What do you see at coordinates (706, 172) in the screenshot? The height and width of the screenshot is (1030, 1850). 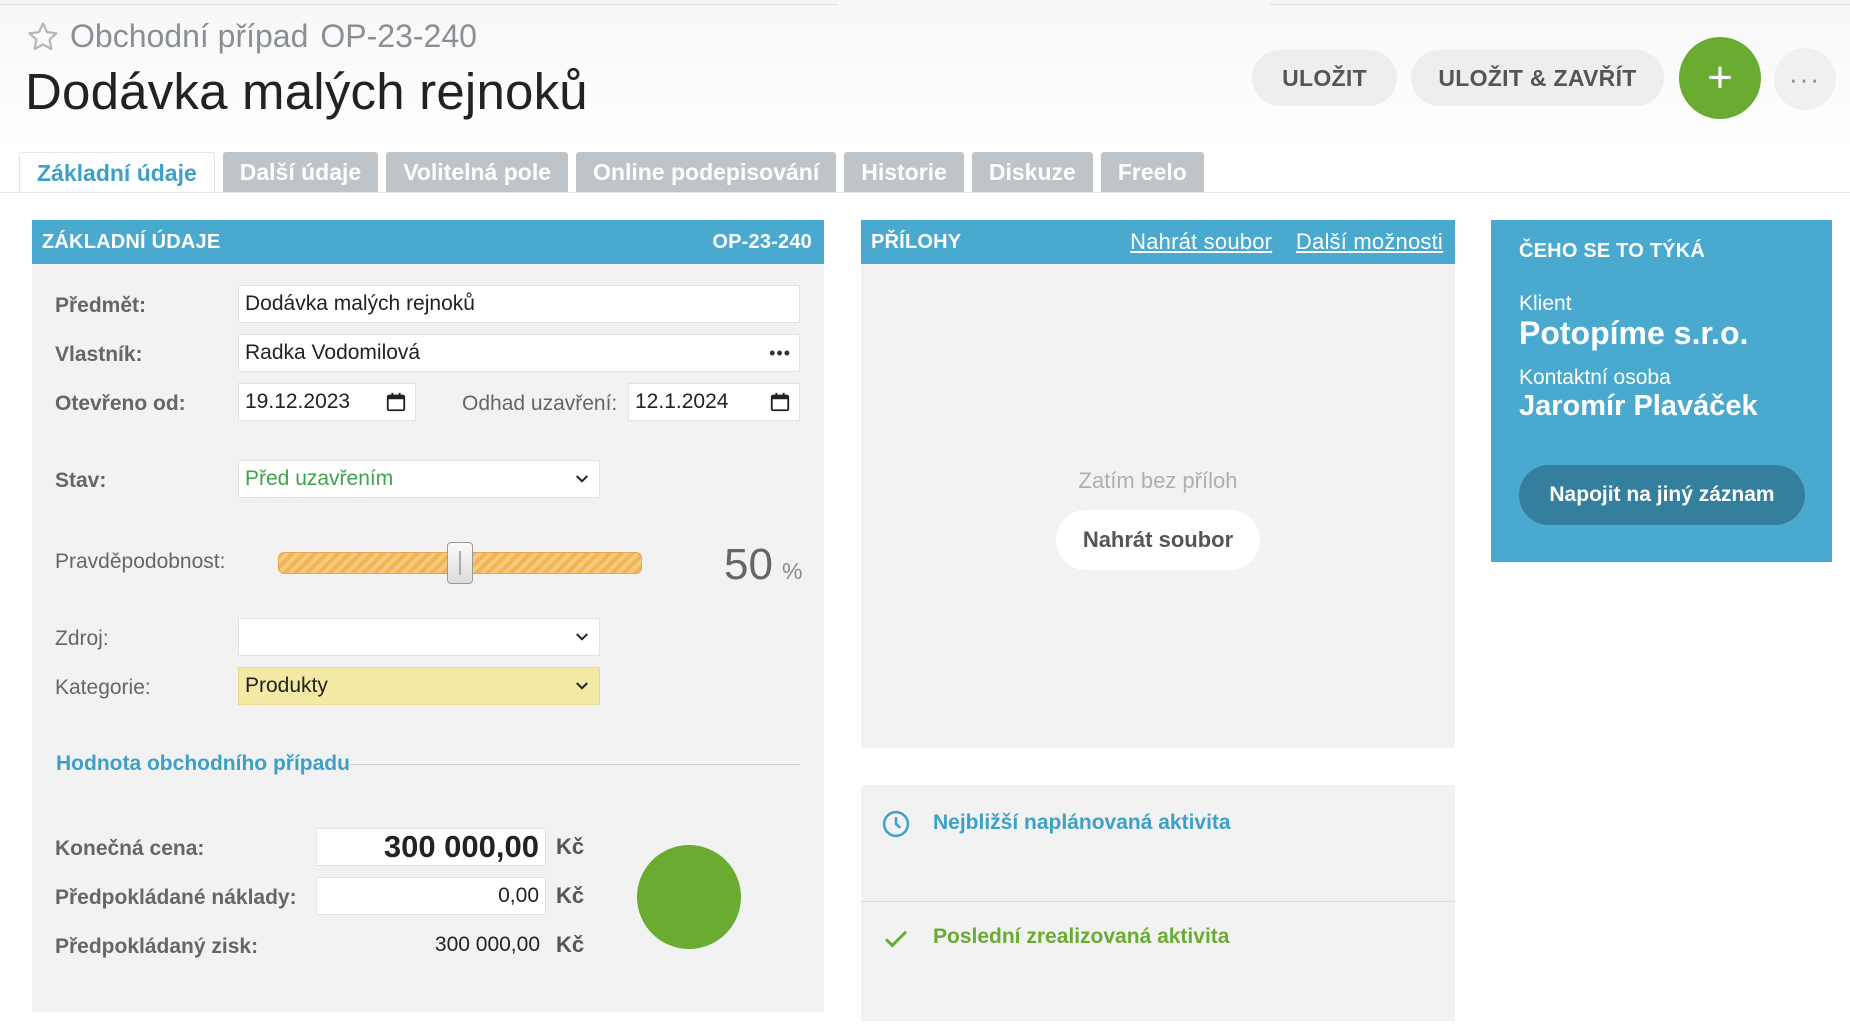 I see `tab-online-signing: Online podepisování` at bounding box center [706, 172].